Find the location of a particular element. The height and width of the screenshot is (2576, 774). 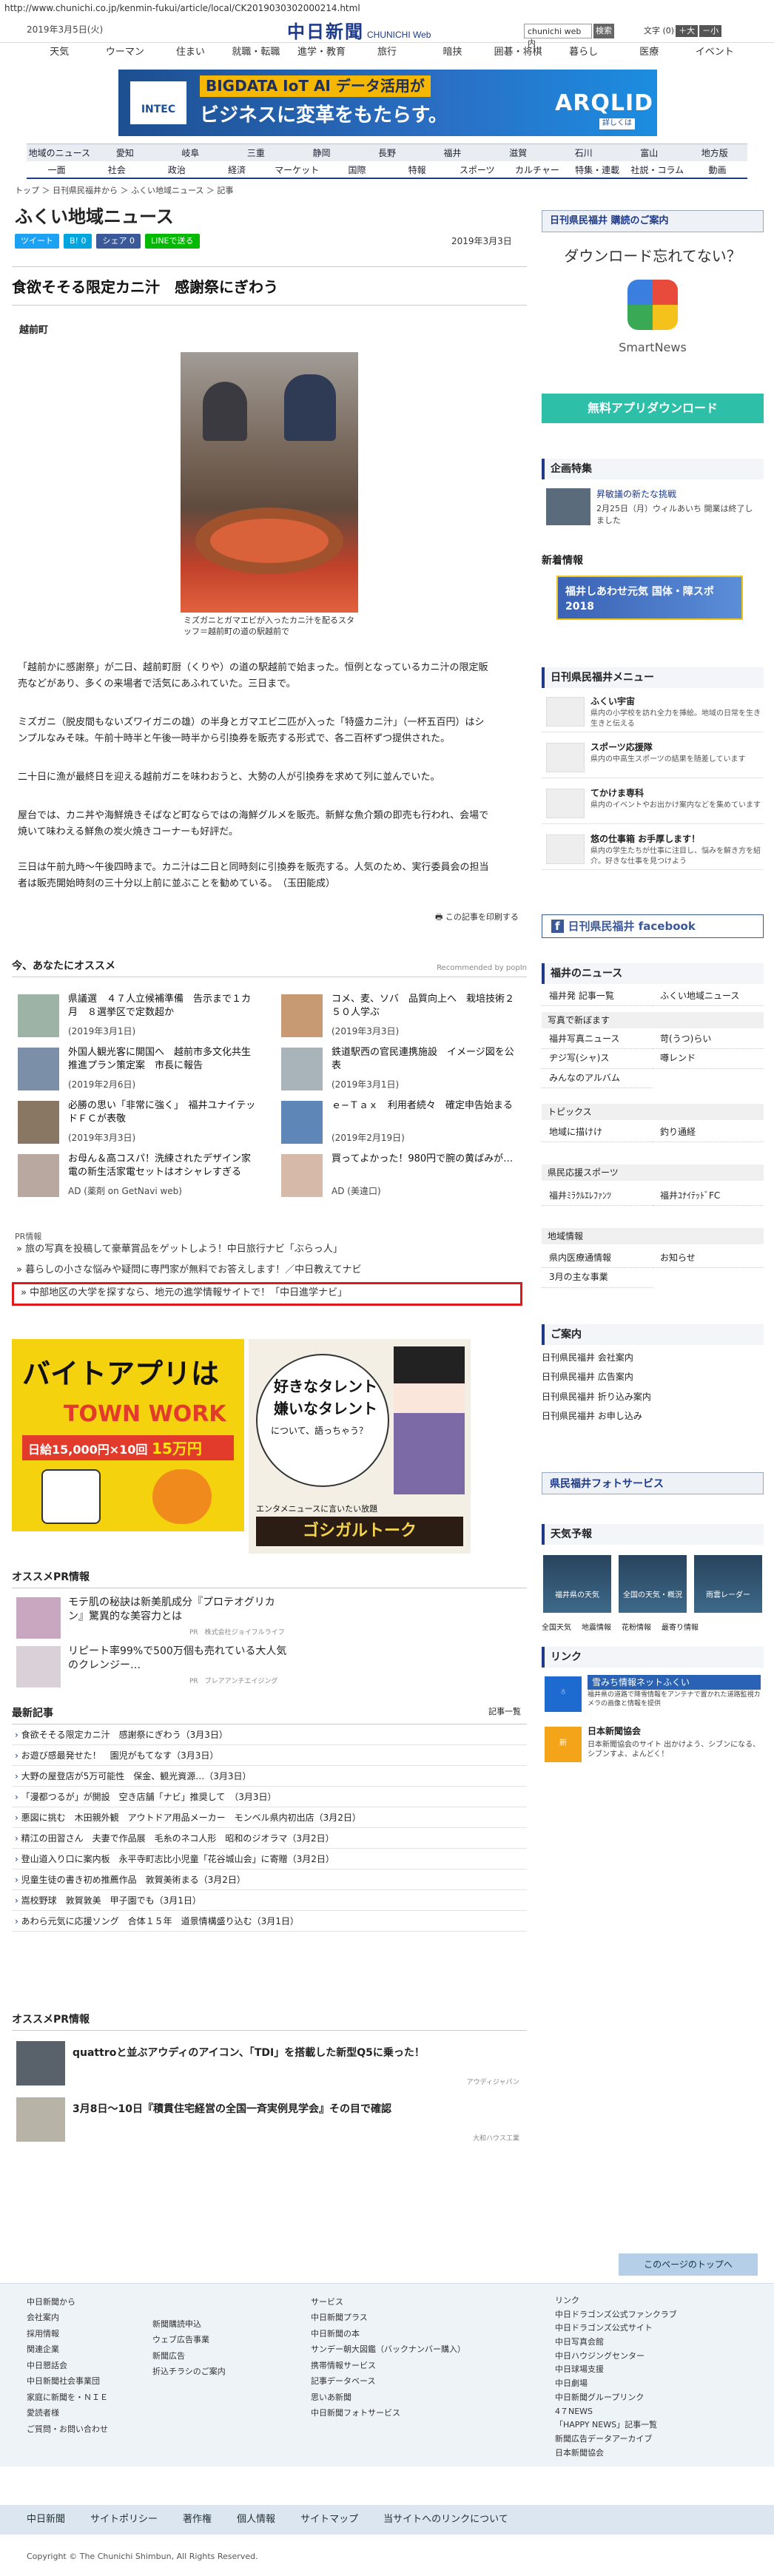

weather-fukui is located at coordinates (577, 1584).